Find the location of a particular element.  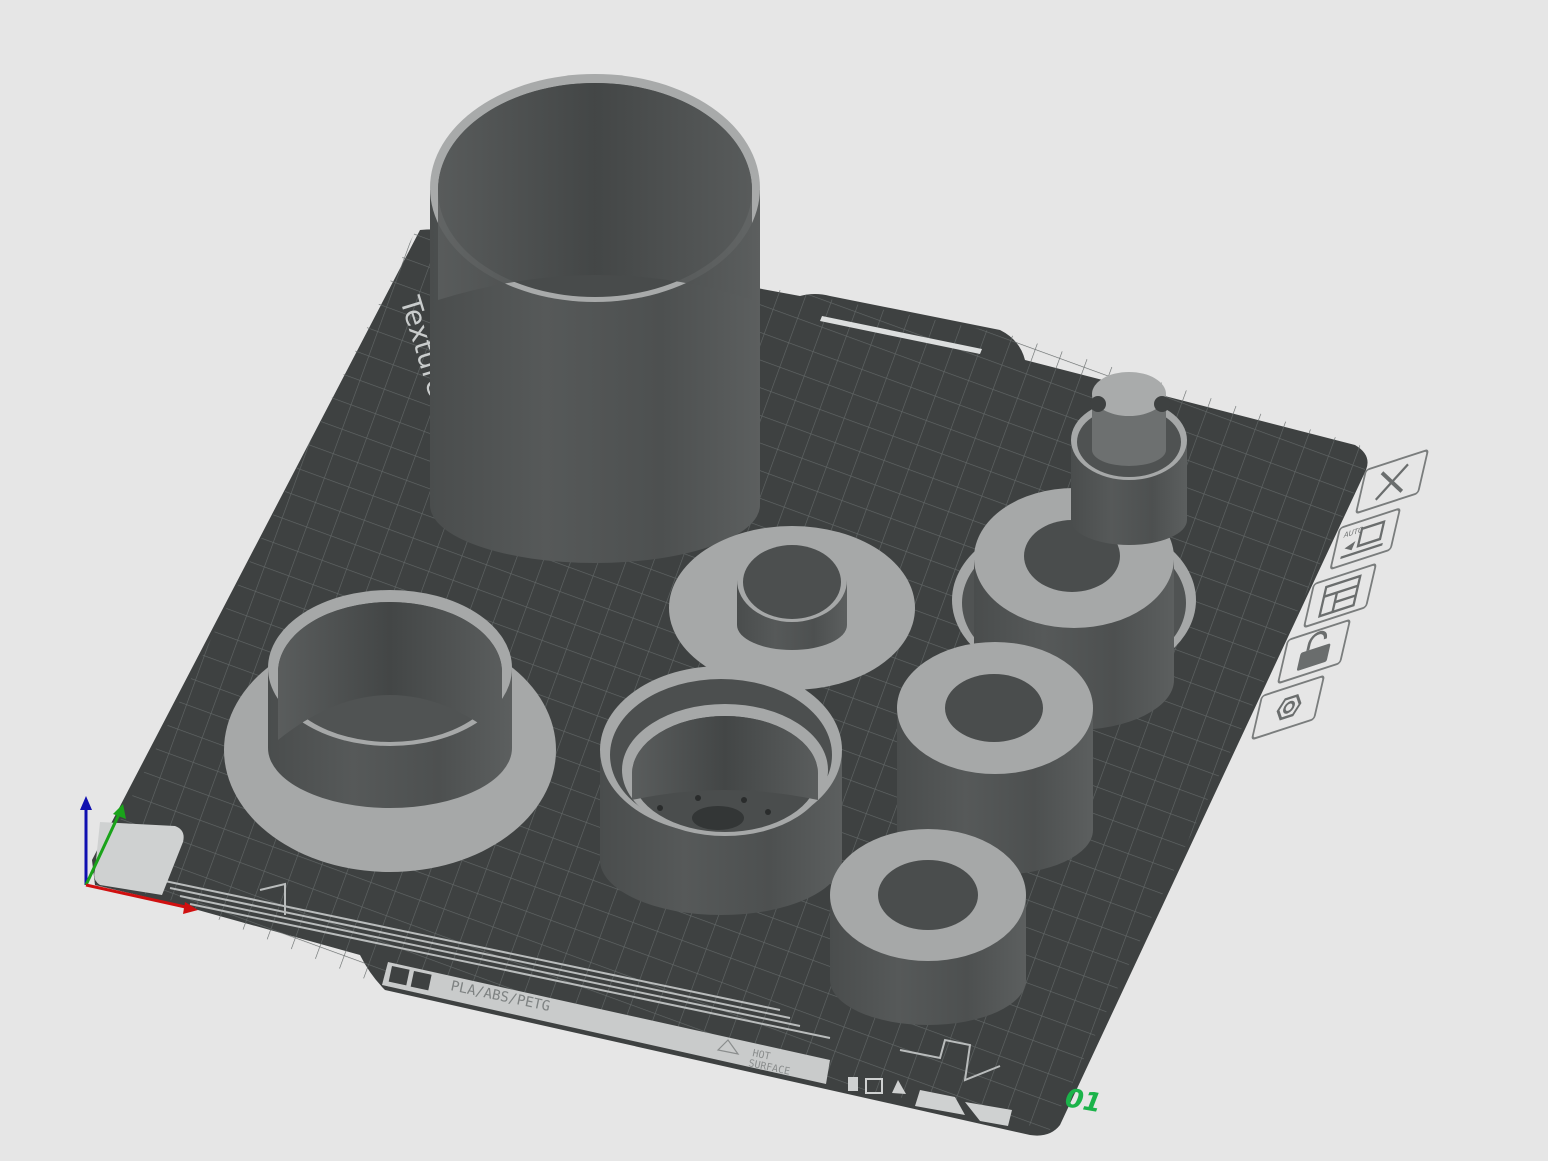

z-axis-arrow-icon is located at coordinates (86, 803).